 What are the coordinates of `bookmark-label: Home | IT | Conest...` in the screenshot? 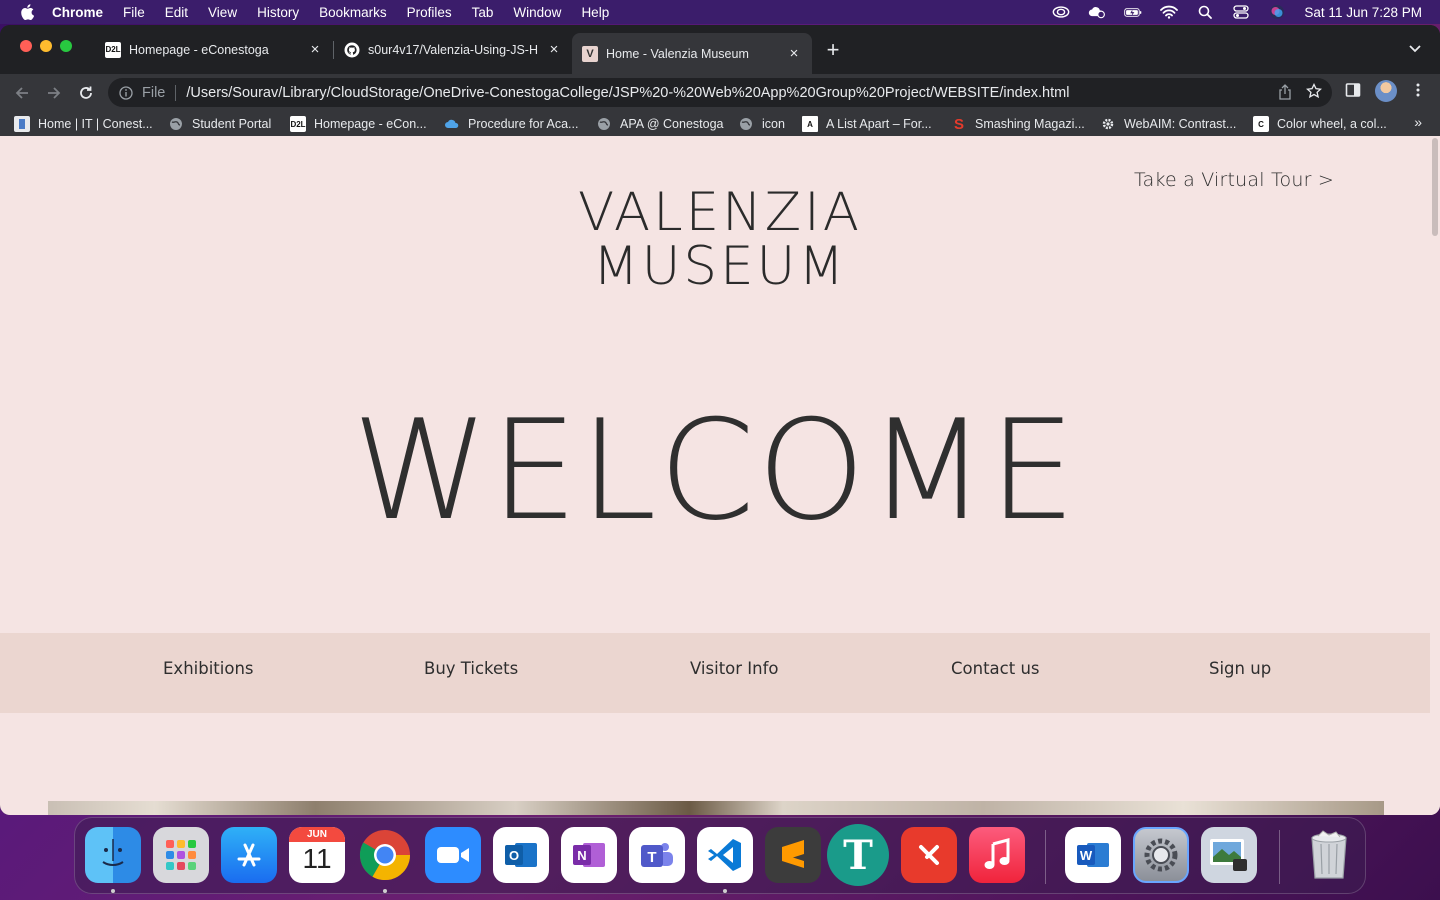 It's located at (95, 124).